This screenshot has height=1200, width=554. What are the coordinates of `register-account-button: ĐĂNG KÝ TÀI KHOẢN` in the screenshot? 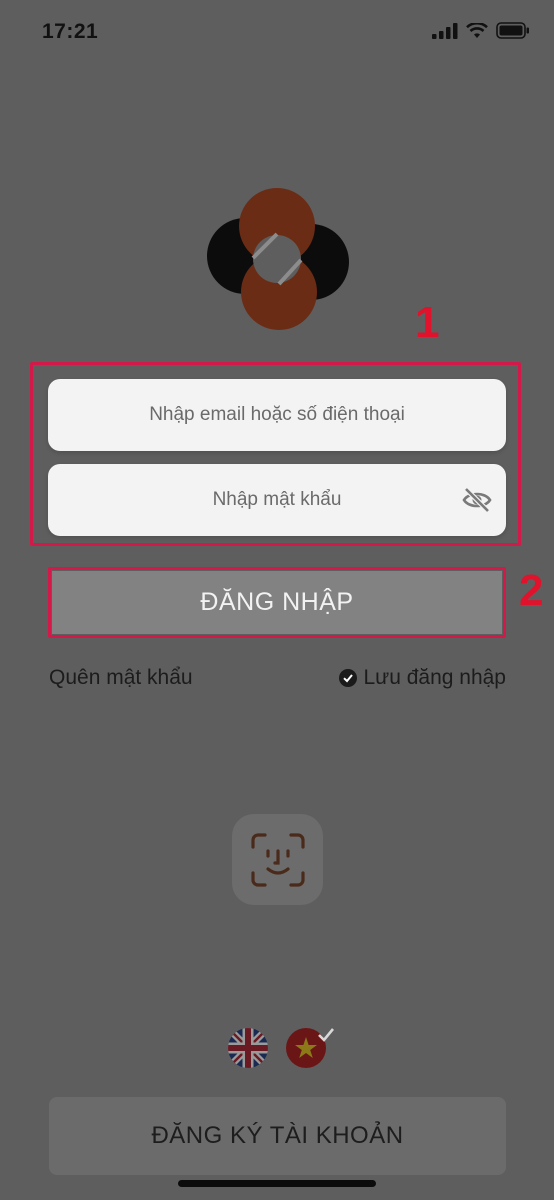 It's located at (277, 1136).